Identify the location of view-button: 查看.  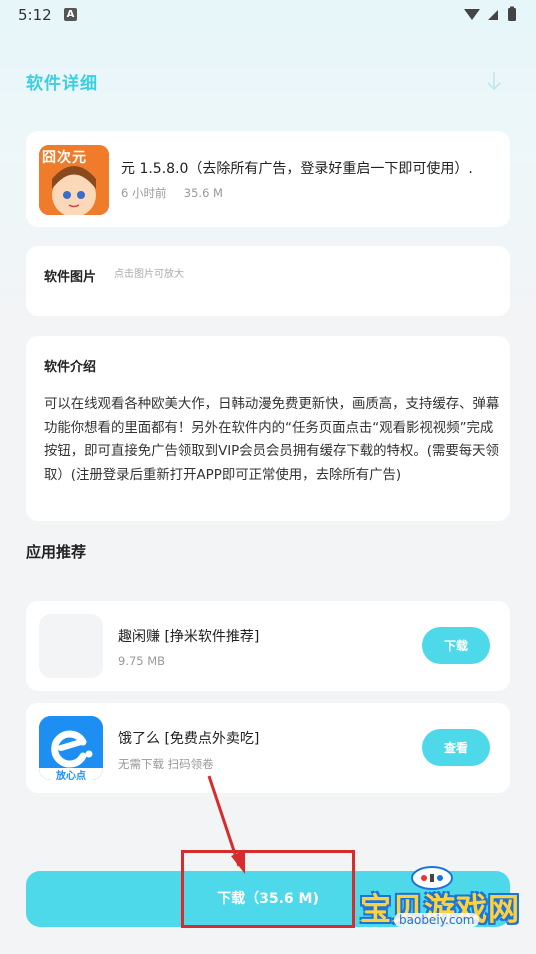
(456, 747).